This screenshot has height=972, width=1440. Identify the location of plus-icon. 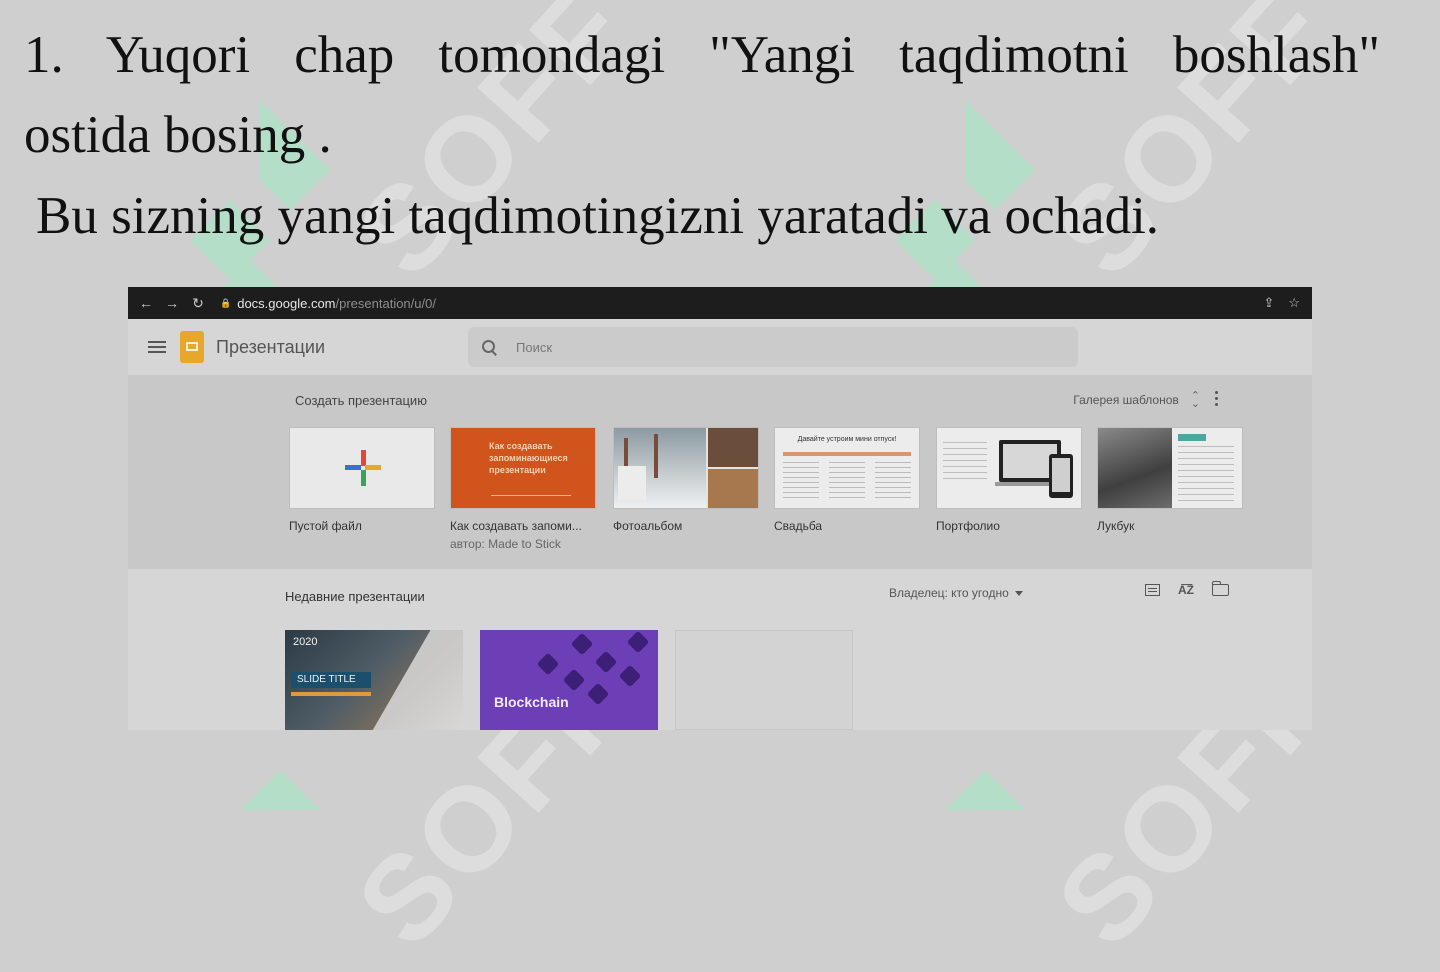
(363, 468).